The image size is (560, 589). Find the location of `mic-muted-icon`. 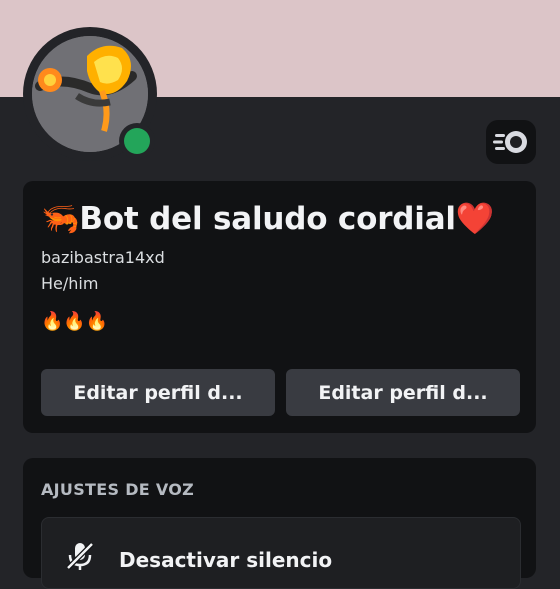

mic-muted-icon is located at coordinates (80, 556).